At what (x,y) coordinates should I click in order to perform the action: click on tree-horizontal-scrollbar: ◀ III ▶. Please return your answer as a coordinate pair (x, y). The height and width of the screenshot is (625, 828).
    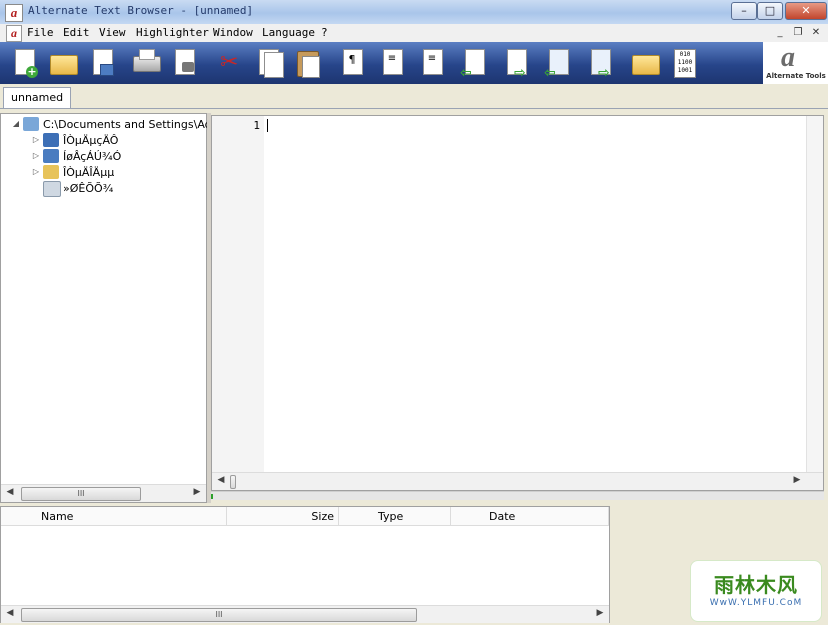
    Looking at the image, I should click on (103, 493).